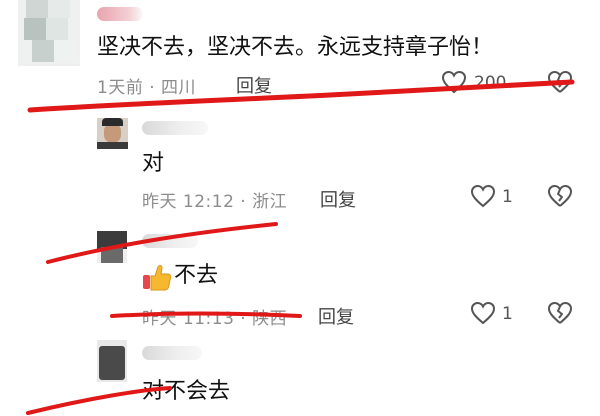 Image resolution: width=600 pixels, height=416 pixels. I want to click on like-count: 200, so click(490, 83).